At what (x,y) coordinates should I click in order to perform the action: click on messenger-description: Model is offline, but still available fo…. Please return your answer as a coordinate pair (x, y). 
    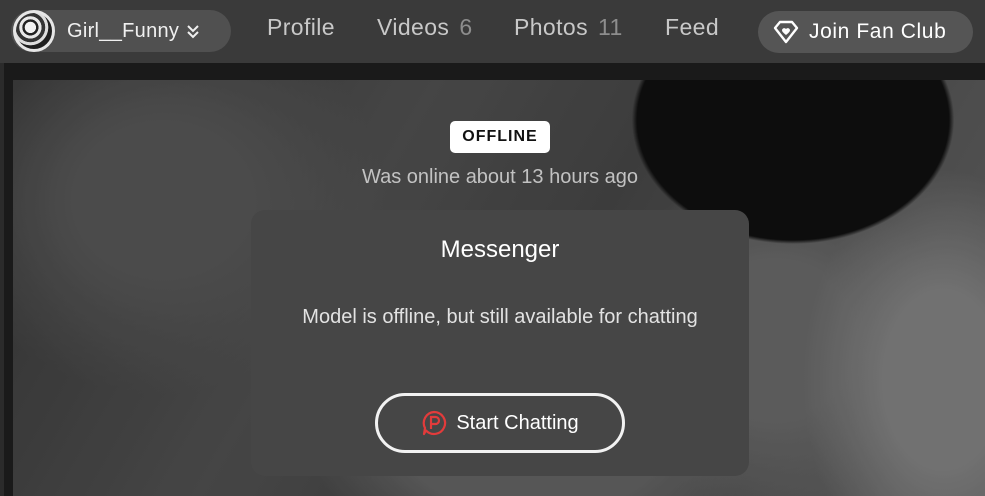
    Looking at the image, I should click on (500, 317).